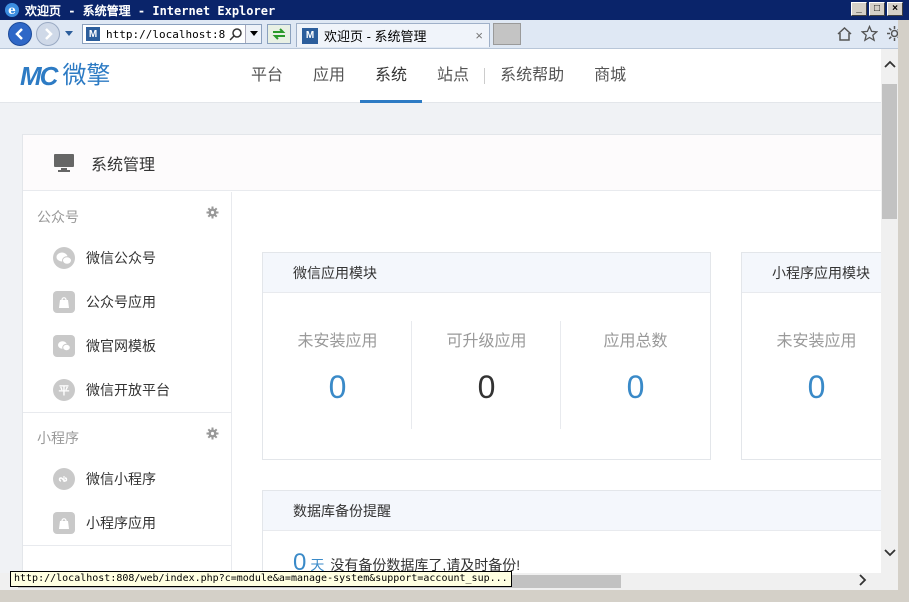  I want to click on card-header: 微信应用模块, so click(486, 273).